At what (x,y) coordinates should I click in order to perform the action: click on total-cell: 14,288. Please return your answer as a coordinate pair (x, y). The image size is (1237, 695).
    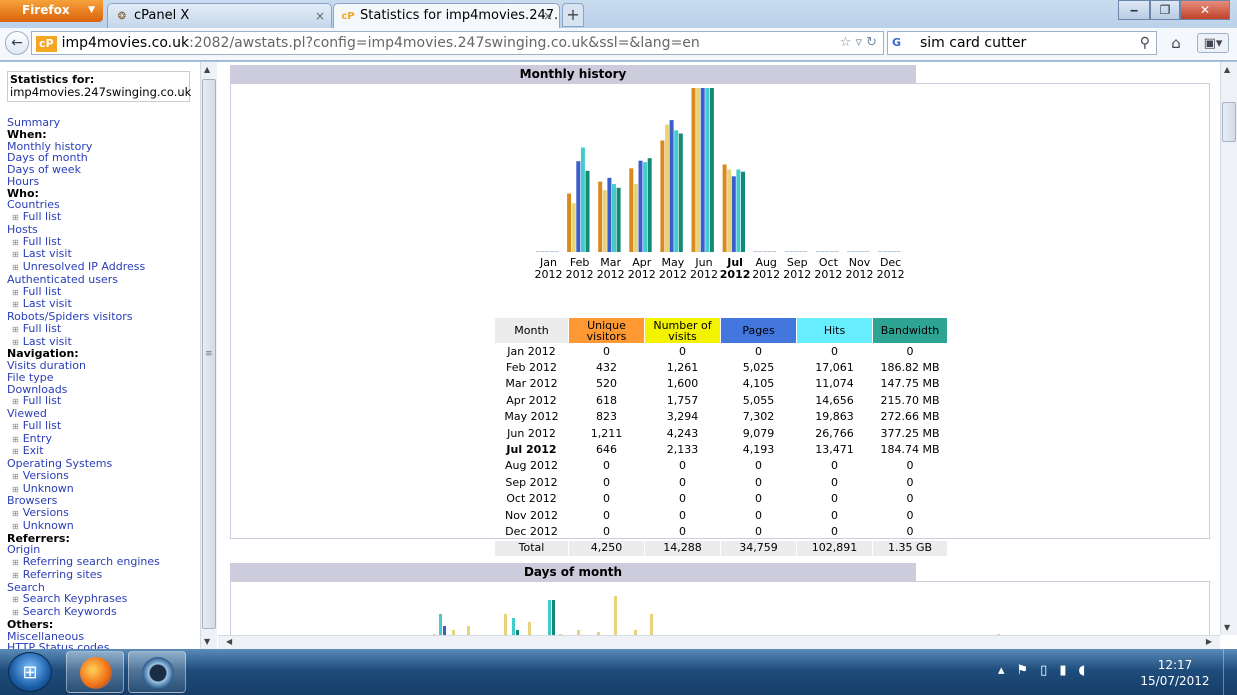
    Looking at the image, I should click on (682, 548).